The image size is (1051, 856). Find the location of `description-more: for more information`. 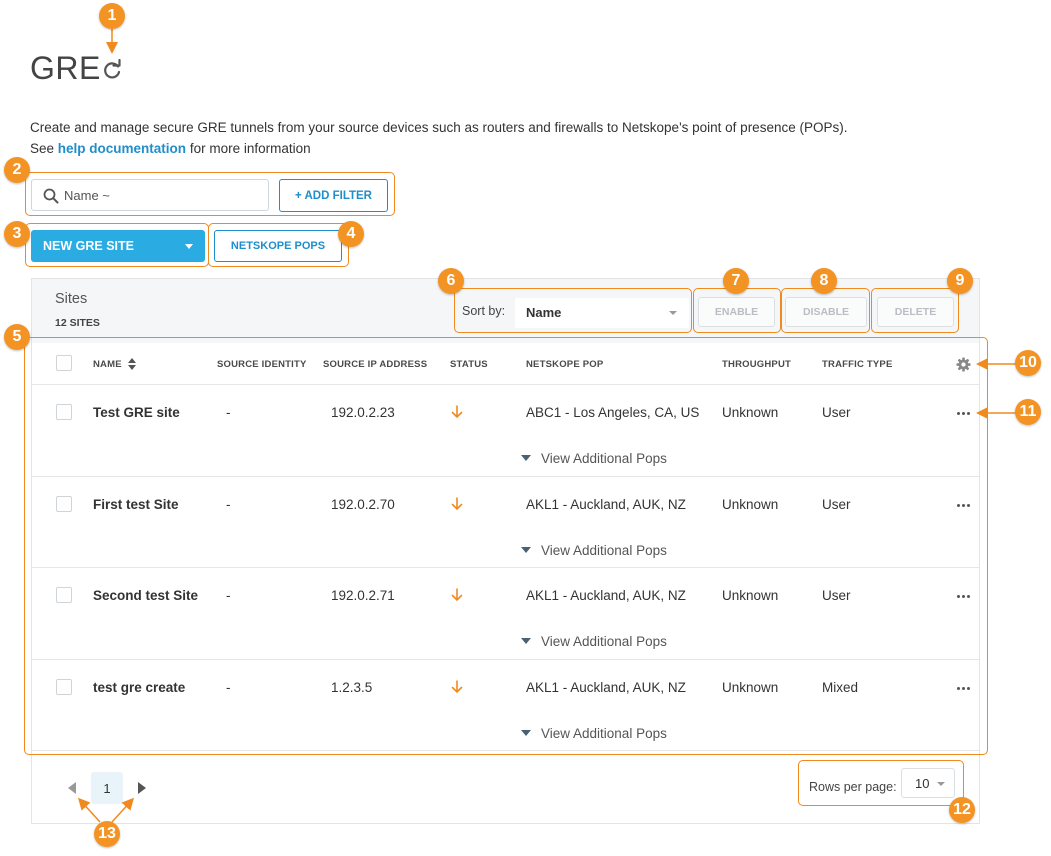

description-more: for more information is located at coordinates (250, 148).